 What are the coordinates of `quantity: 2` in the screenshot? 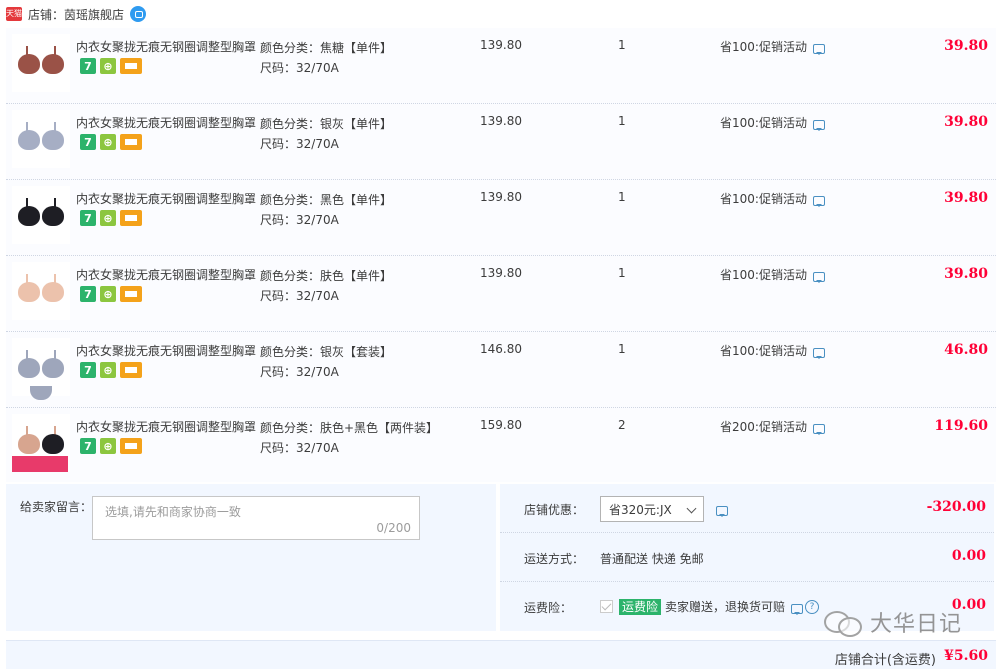 It's located at (622, 425).